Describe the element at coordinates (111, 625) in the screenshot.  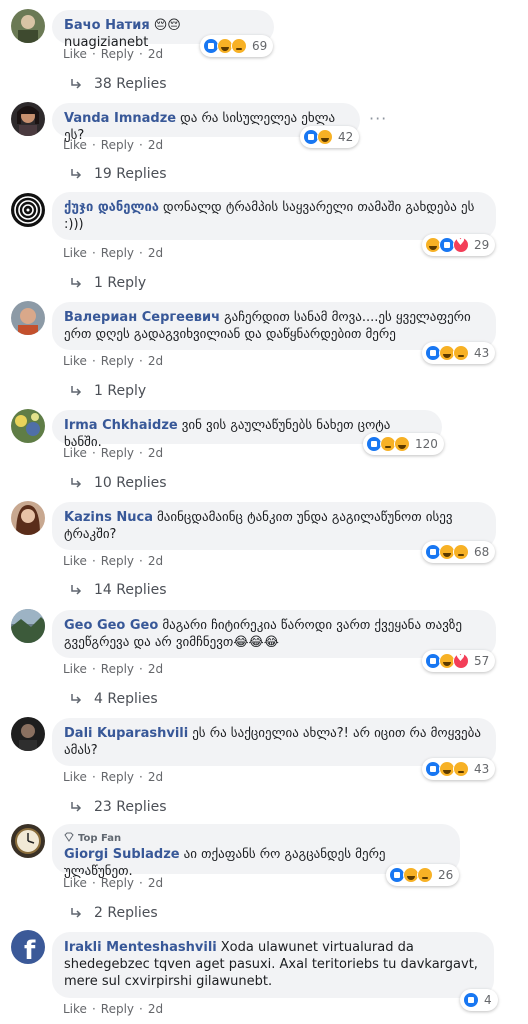
I see `comment-author: Geo Geo Geo` at that location.